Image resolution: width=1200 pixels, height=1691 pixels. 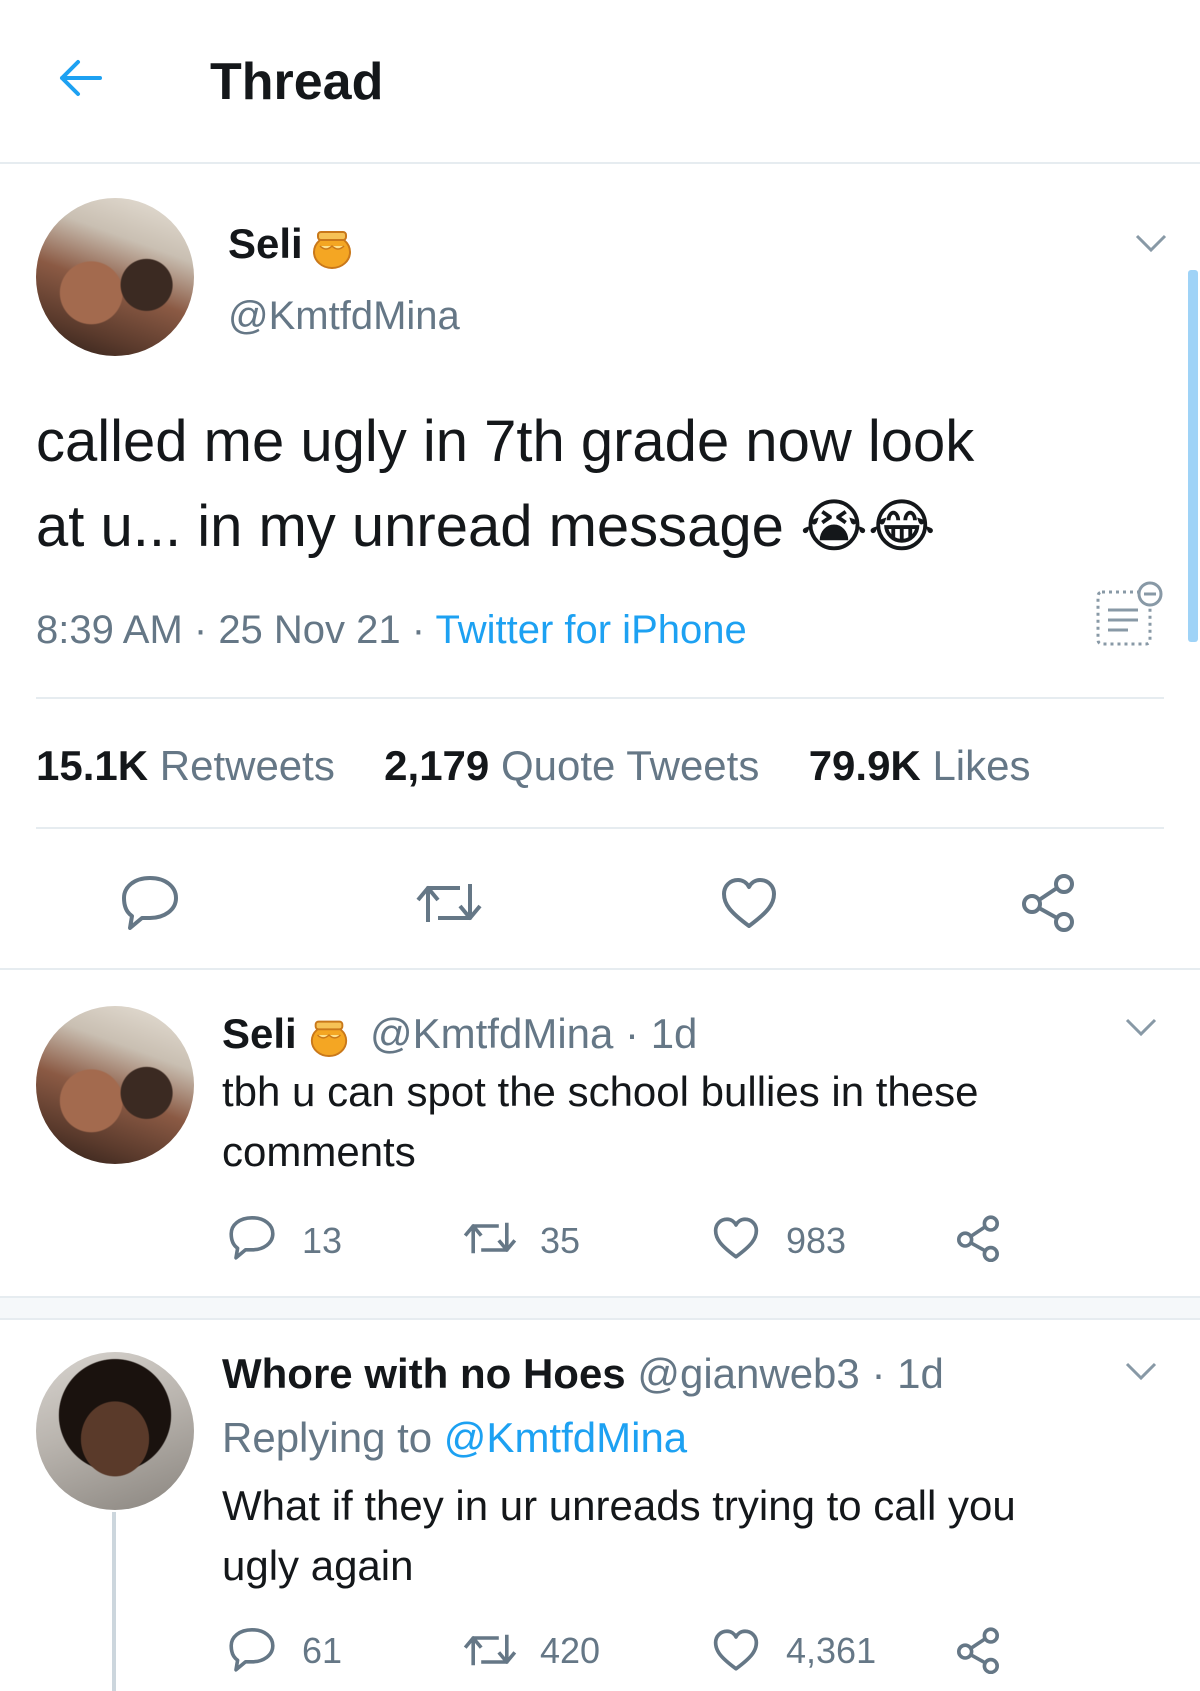 What do you see at coordinates (565, 1437) in the screenshot?
I see `replying-to-link: @KmtfdMina` at bounding box center [565, 1437].